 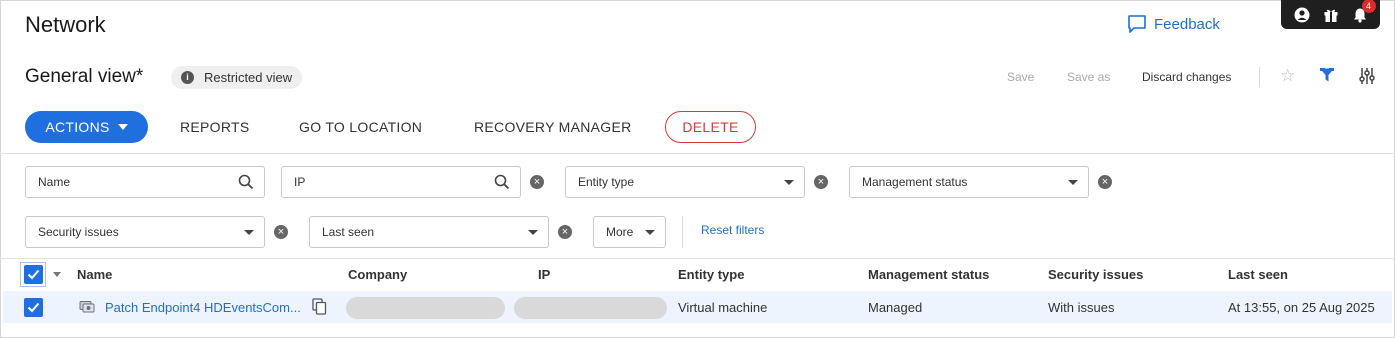 I want to click on page-title: Network, so click(x=65, y=24).